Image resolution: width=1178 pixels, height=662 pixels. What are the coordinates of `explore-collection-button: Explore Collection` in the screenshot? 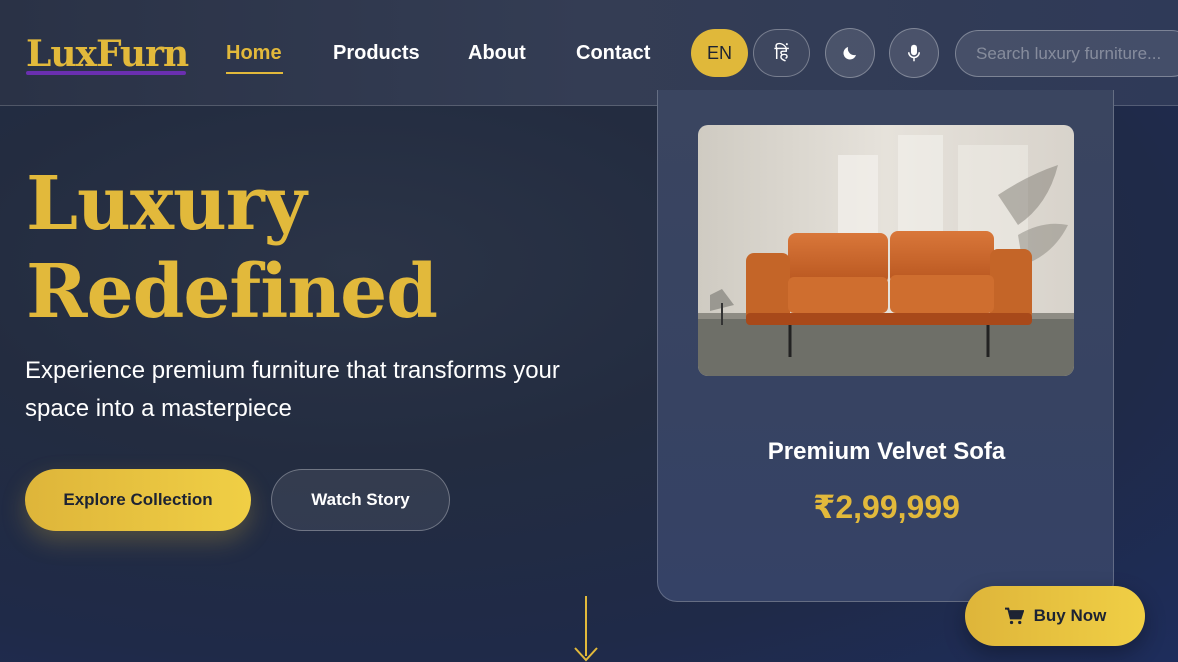 It's located at (138, 500).